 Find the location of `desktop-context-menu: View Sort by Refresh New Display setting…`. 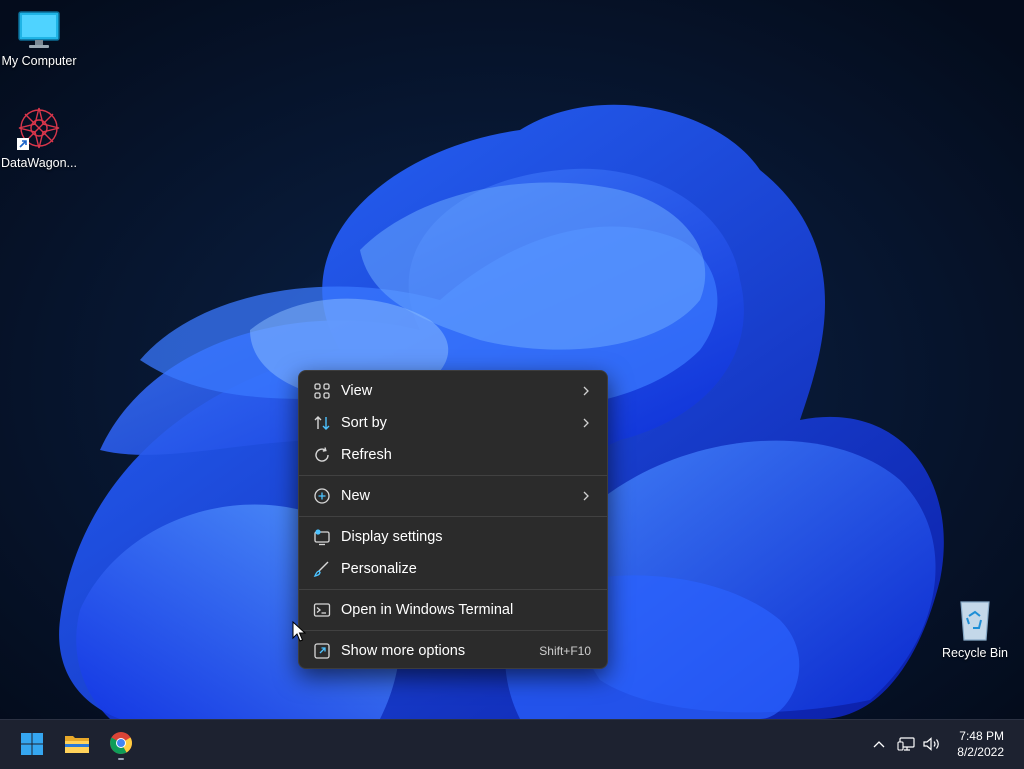

desktop-context-menu: View Sort by Refresh New Display setting… is located at coordinates (453, 519).